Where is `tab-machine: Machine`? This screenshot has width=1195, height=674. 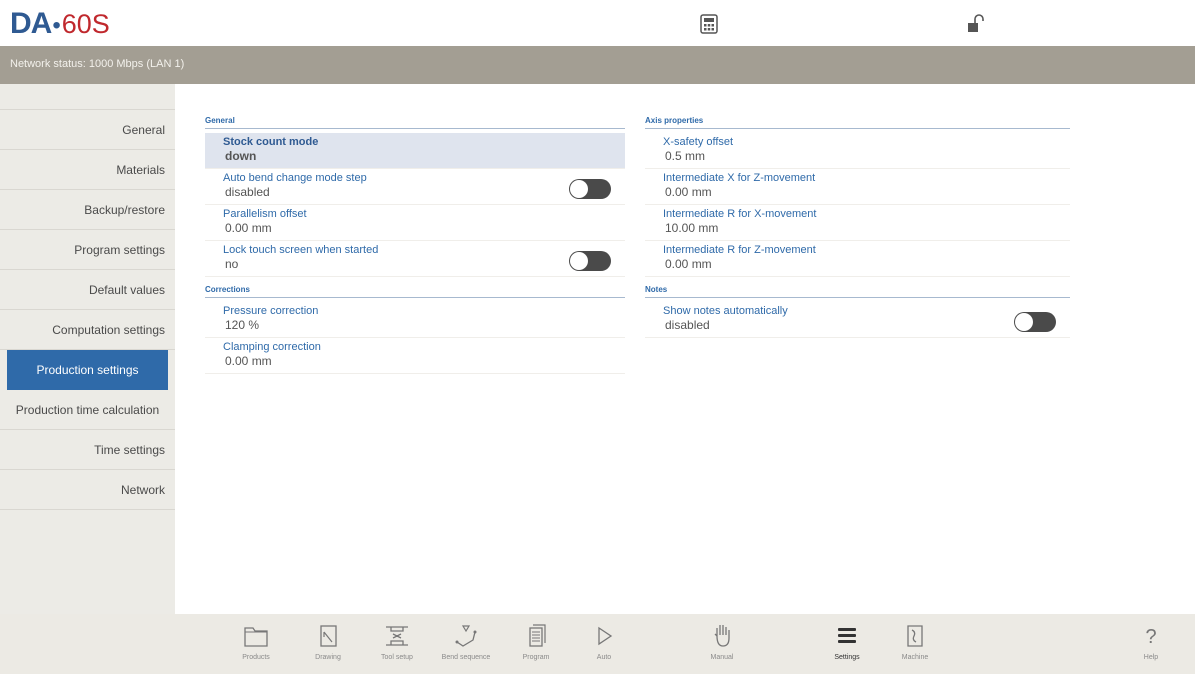 tab-machine: Machine is located at coordinates (915, 647).